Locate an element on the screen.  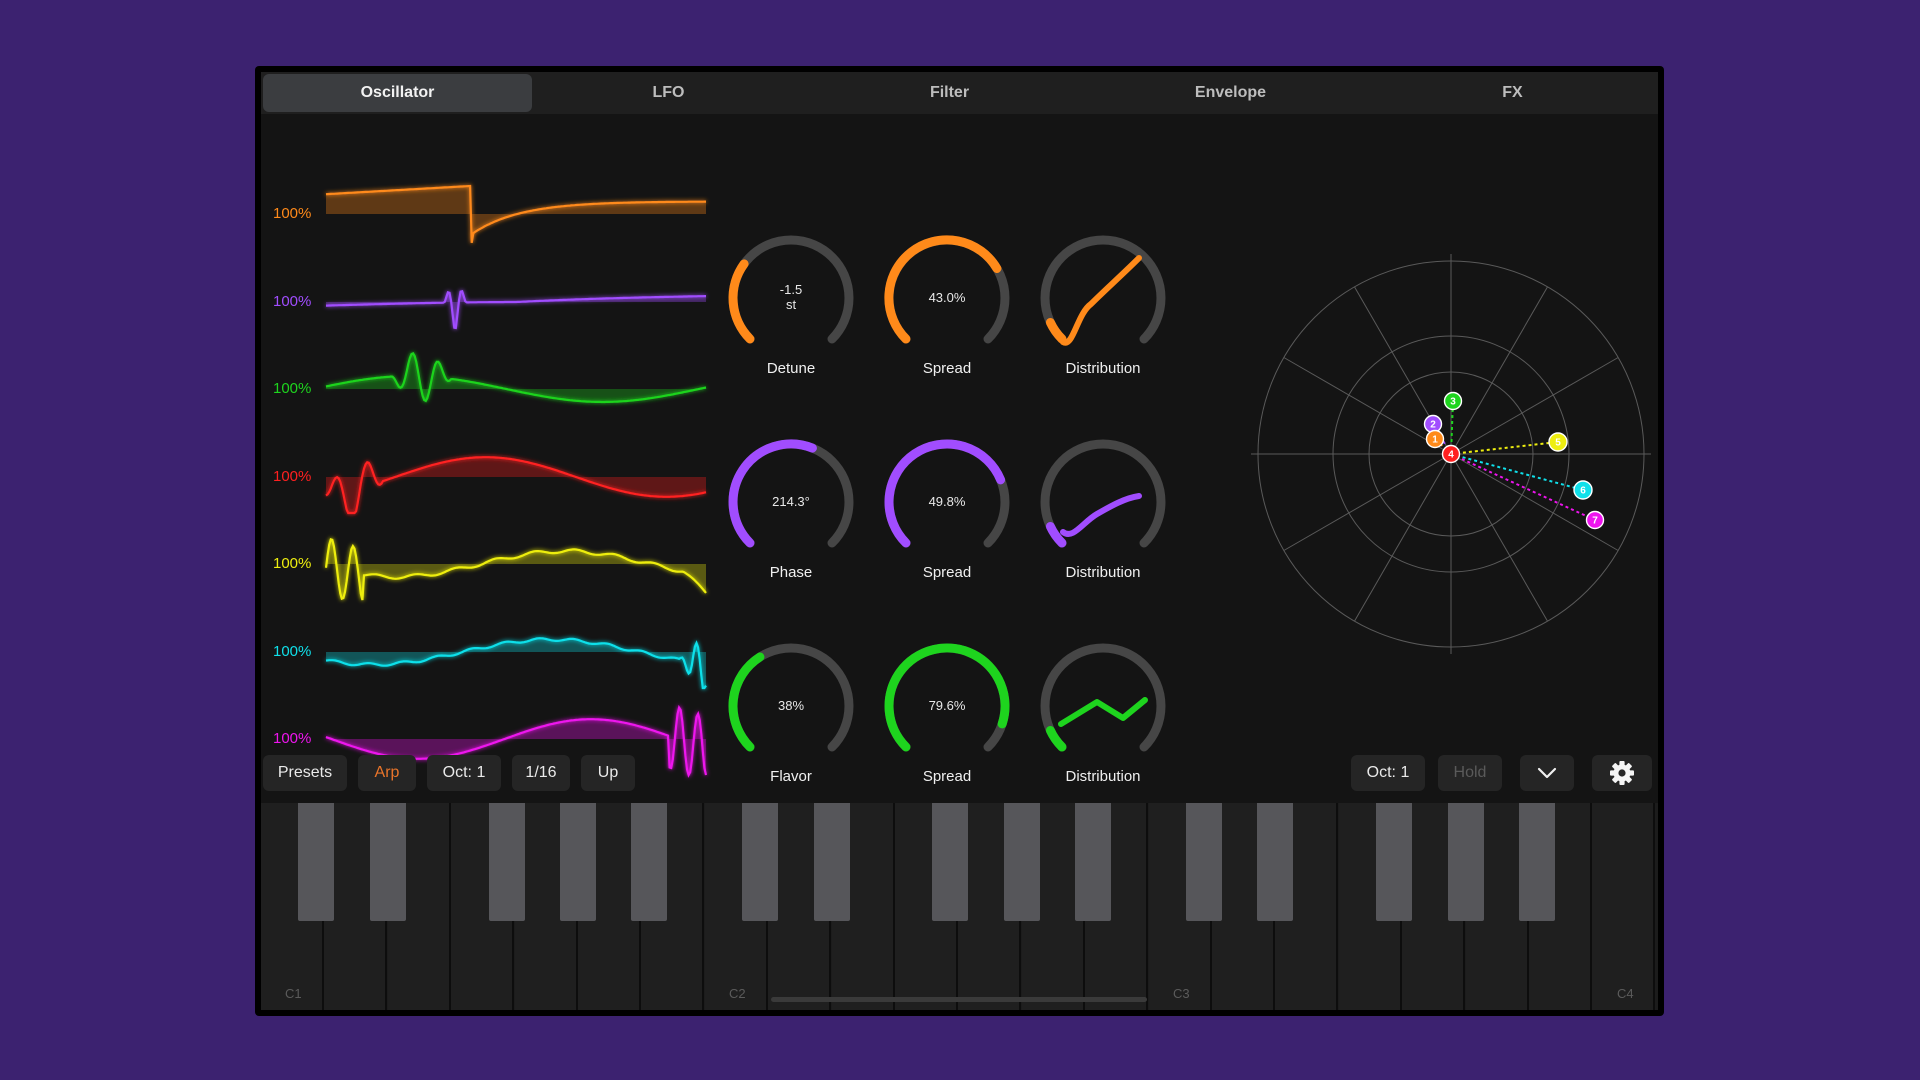
svg-text: 3 is located at coordinates (1453, 402).